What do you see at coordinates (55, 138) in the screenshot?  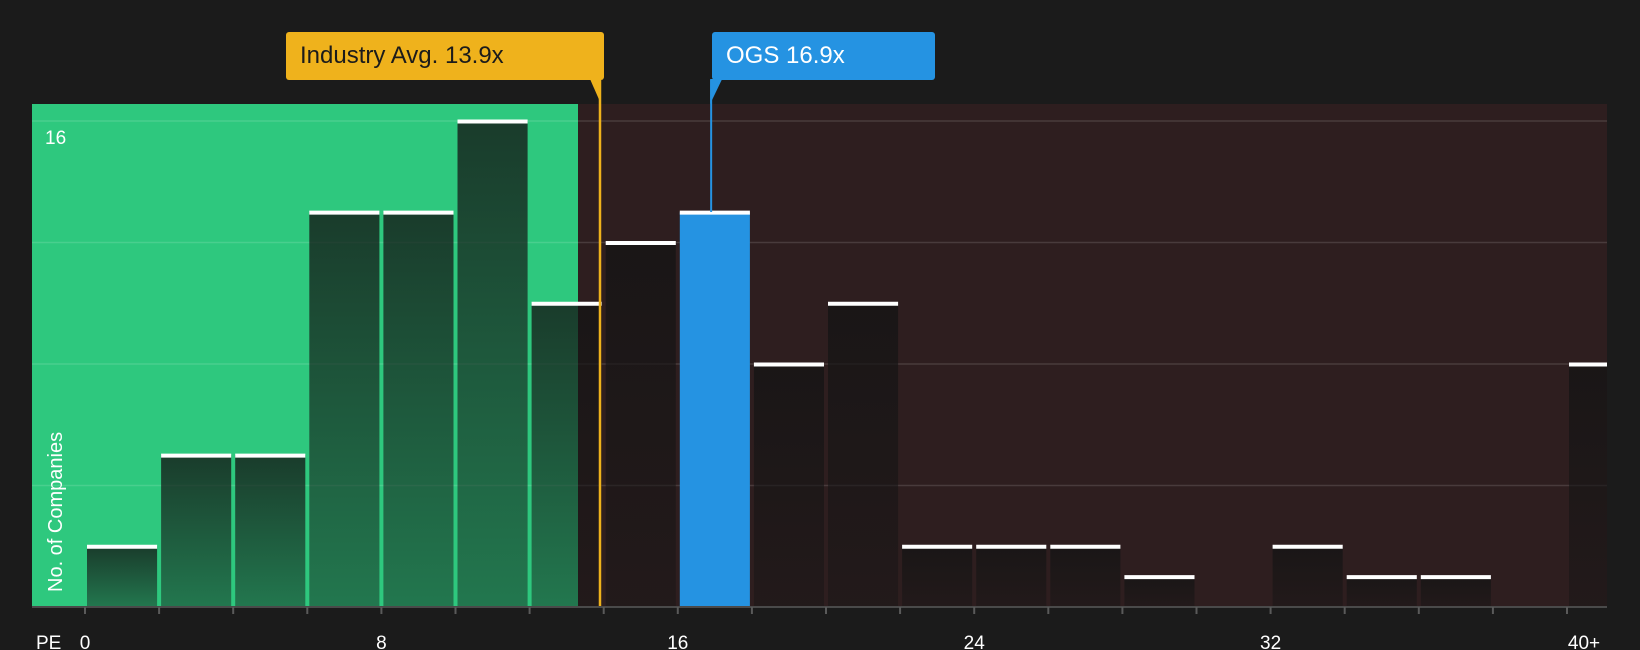 I see `y-tick-label: 16` at bounding box center [55, 138].